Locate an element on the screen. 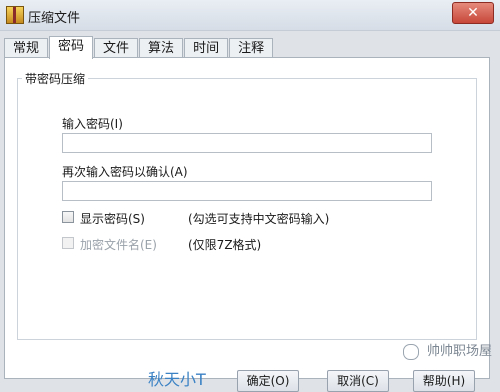 Image resolution: width=500 pixels, height=392 pixels. help-button: 帮助(H) is located at coordinates (444, 381).